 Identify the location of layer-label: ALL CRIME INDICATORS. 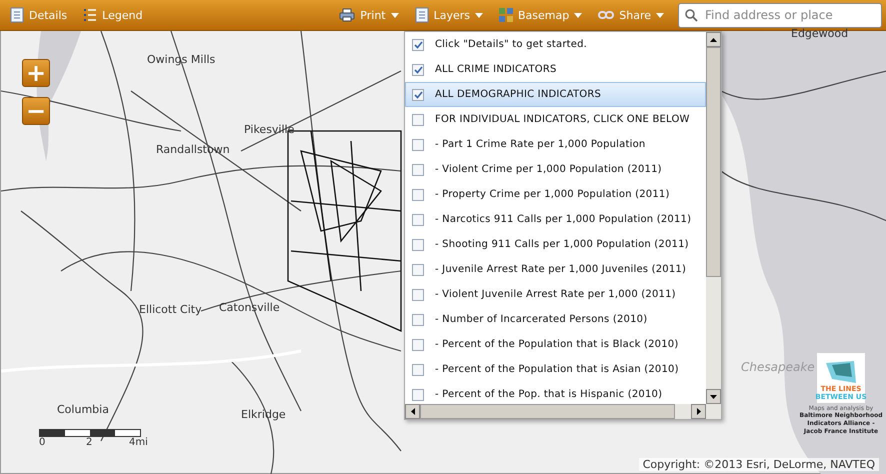
(496, 69).